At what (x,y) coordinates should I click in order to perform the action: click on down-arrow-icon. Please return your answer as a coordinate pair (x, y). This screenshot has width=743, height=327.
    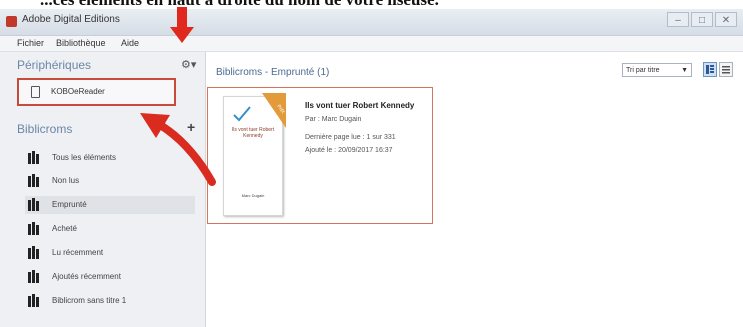
    Looking at the image, I should click on (182, 35).